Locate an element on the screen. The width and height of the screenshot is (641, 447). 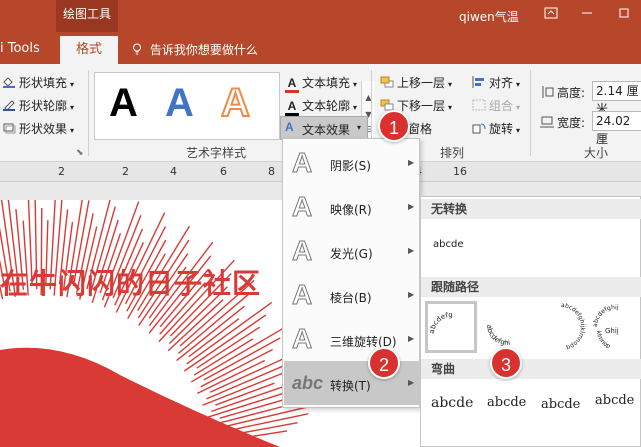
group-label: 组合 is located at coordinates (501, 106).